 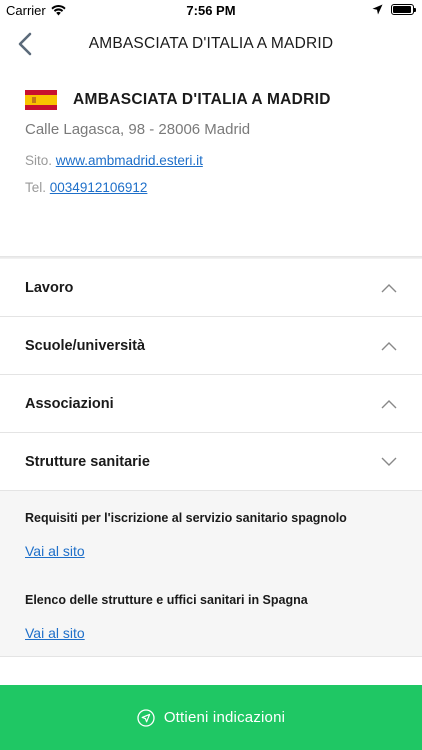 What do you see at coordinates (389, 461) in the screenshot?
I see `chevron-down-icon` at bounding box center [389, 461].